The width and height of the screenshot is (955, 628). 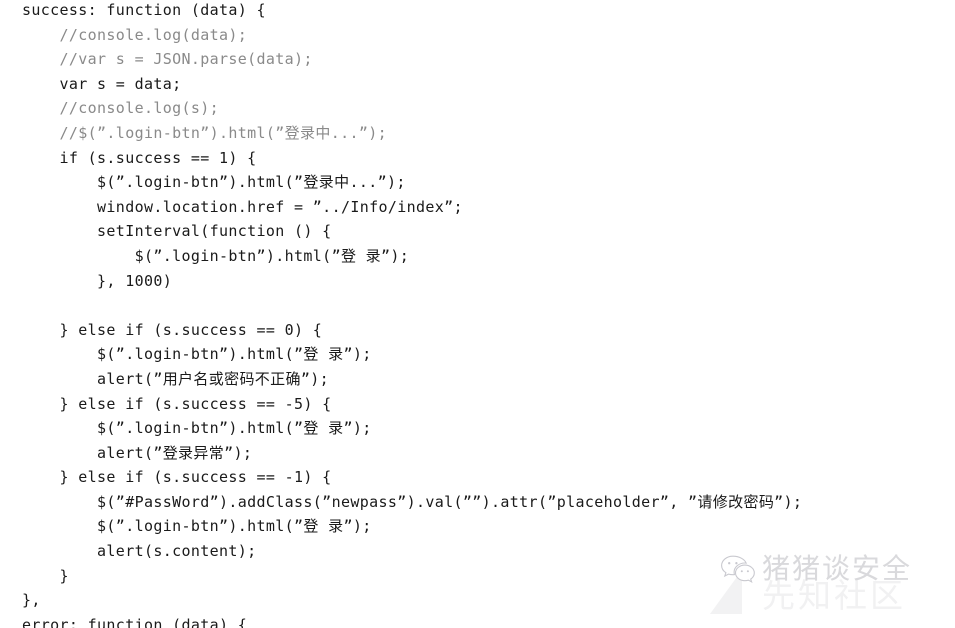 I want to click on code-line: error: function (data) {, so click(x=135, y=621).